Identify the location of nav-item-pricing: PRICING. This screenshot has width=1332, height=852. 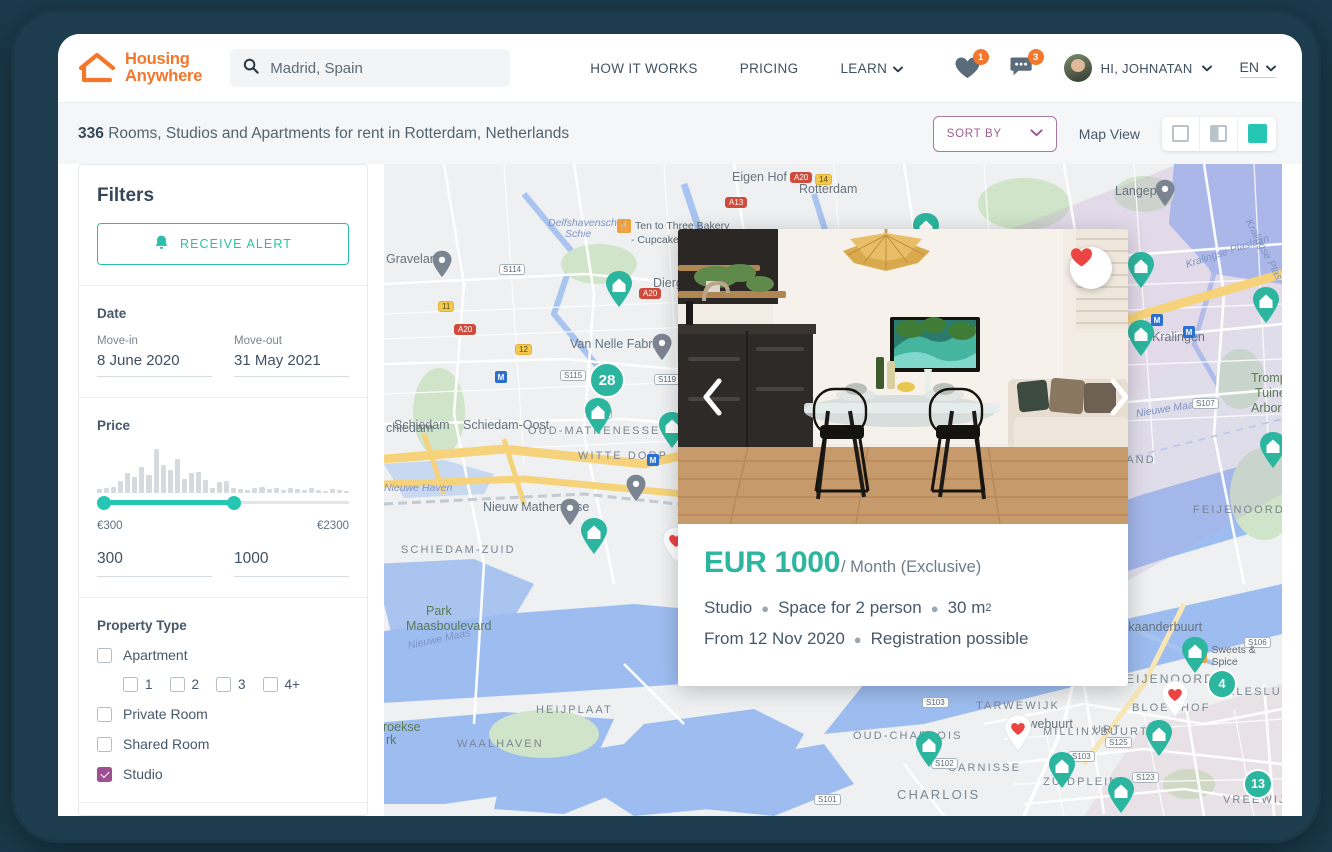
(769, 68).